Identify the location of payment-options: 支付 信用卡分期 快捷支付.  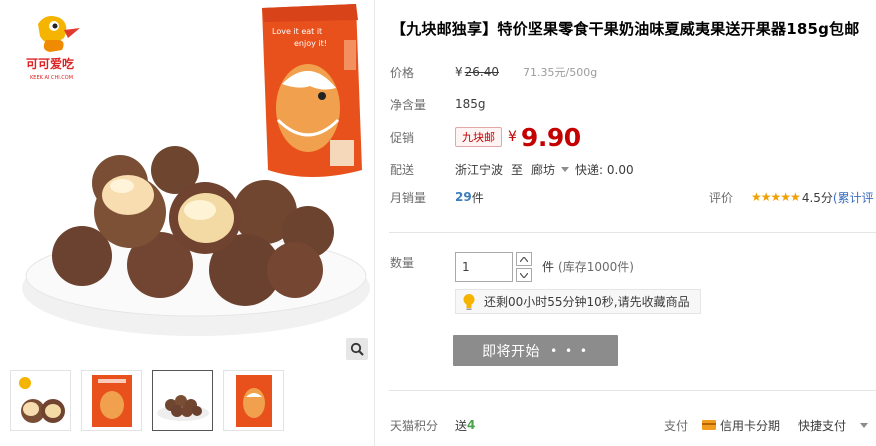
(769, 425).